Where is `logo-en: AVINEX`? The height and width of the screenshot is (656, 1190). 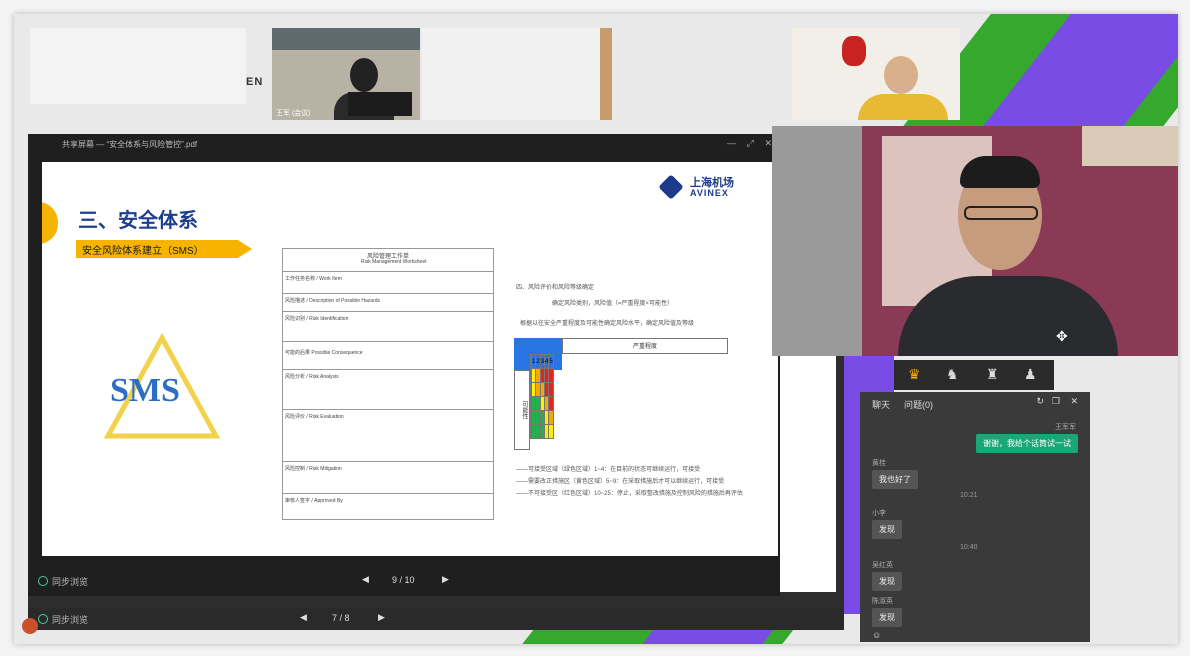 logo-en: AVINEX is located at coordinates (709, 193).